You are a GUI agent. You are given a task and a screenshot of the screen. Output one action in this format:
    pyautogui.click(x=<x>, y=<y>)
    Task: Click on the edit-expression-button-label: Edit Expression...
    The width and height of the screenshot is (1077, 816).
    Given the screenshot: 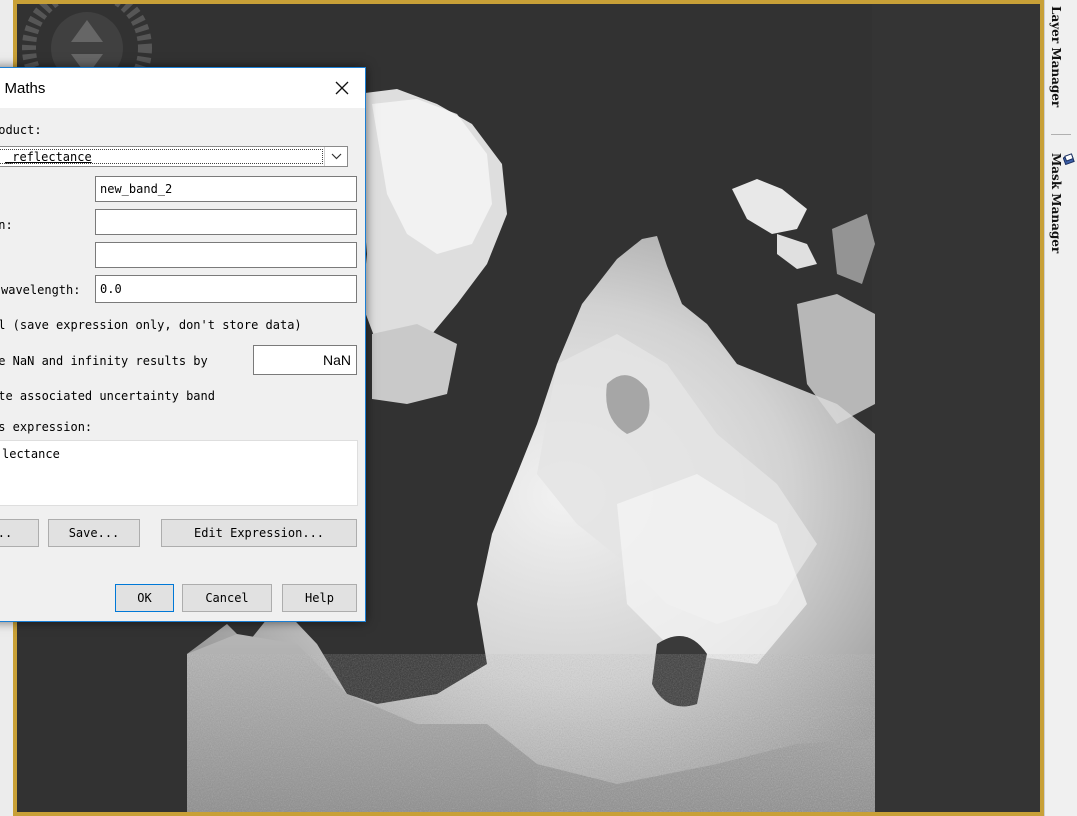 What is the action you would take?
    pyautogui.click(x=259, y=533)
    